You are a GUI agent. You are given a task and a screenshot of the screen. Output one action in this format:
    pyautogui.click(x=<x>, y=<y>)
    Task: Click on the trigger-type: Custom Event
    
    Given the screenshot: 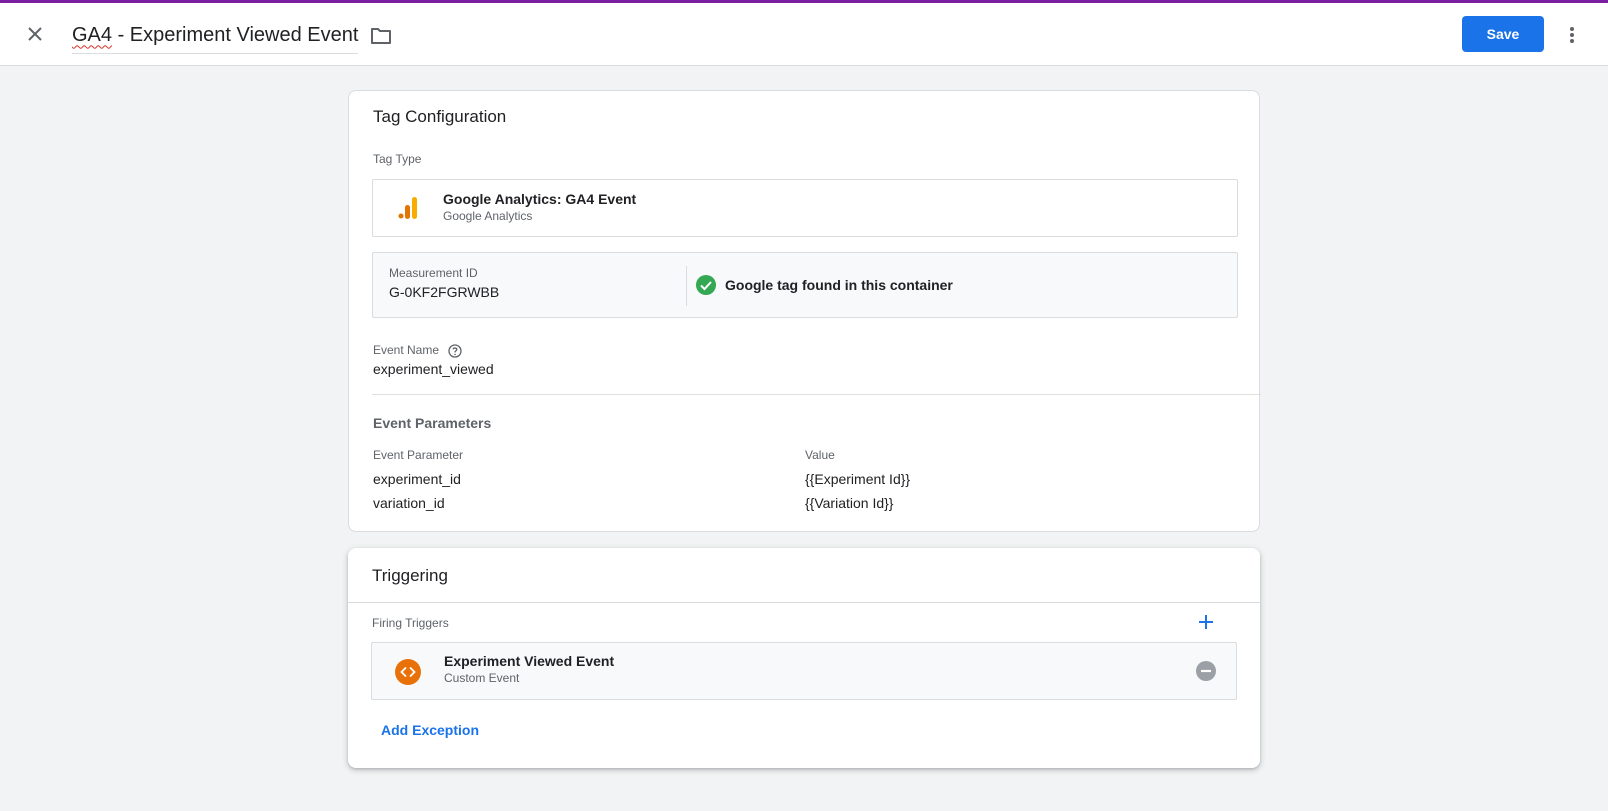 What is the action you would take?
    pyautogui.click(x=482, y=678)
    